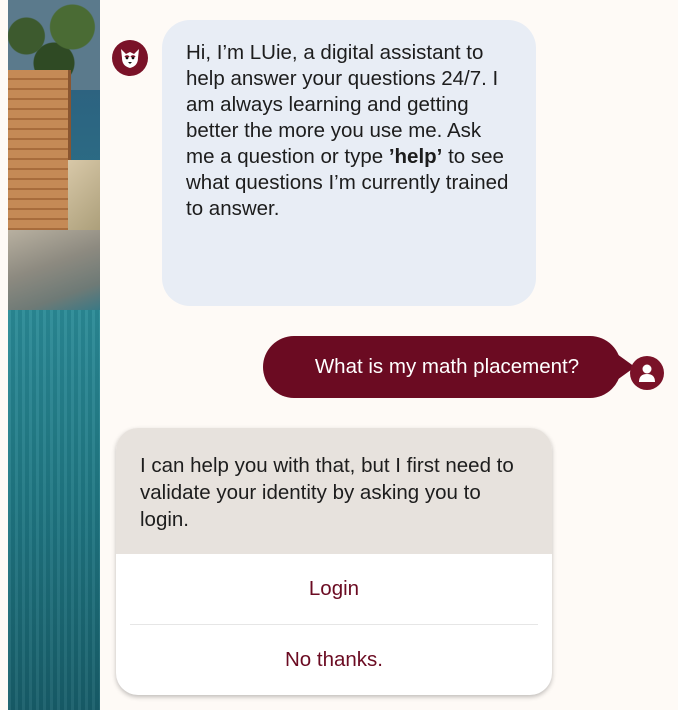  I want to click on login-button: Login, so click(334, 589).